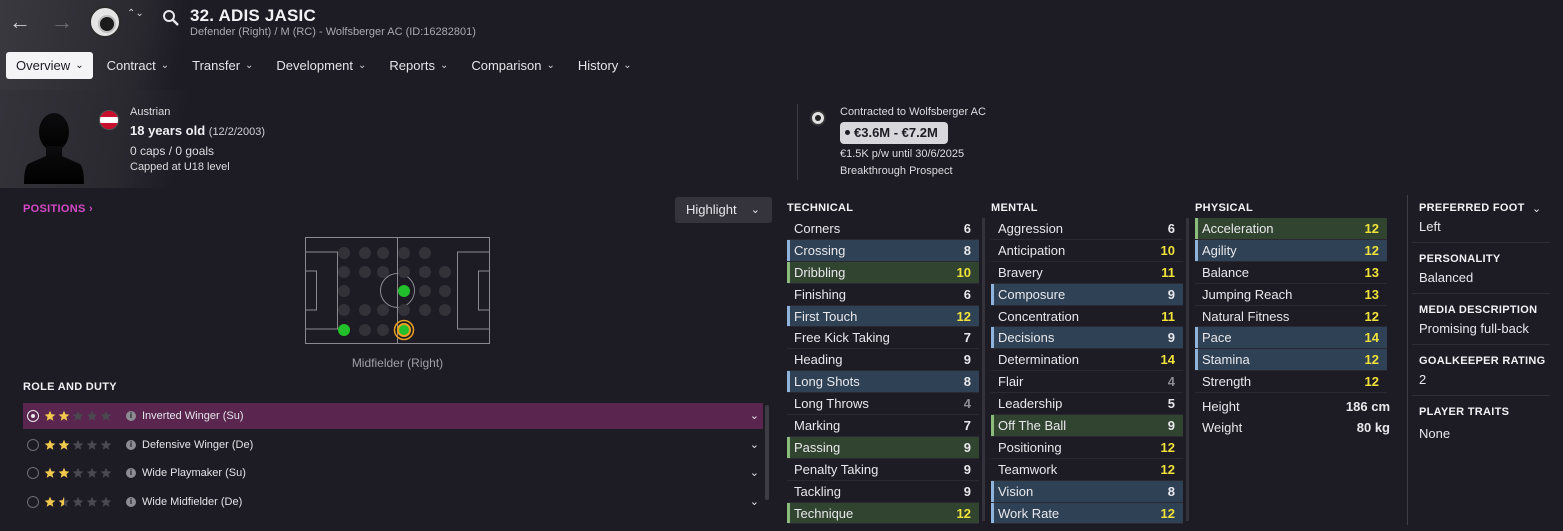 The height and width of the screenshot is (531, 1563). What do you see at coordinates (222, 65) in the screenshot?
I see `tab-transfer: Transfer ⌄` at bounding box center [222, 65].